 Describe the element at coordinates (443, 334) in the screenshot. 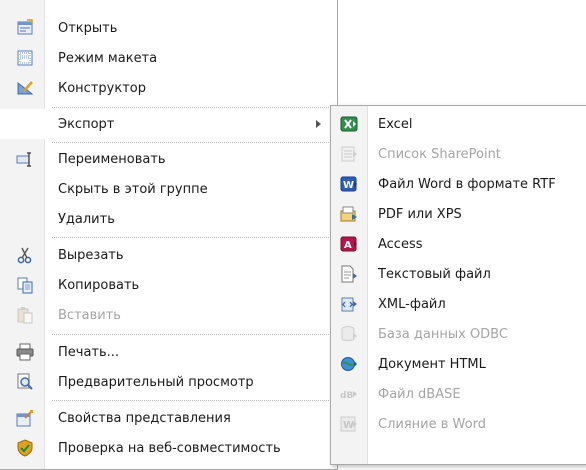

I see `menu-item-label: База данных ODBC` at that location.